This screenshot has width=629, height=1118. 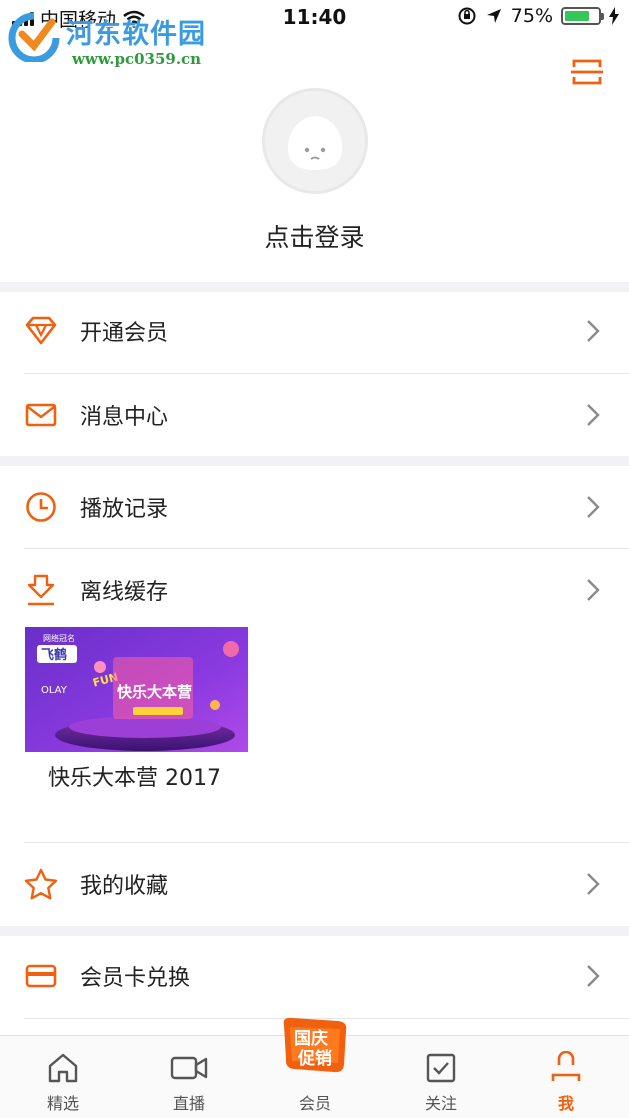 What do you see at coordinates (124, 417) in the screenshot?
I see `menu-label: 消息中心` at bounding box center [124, 417].